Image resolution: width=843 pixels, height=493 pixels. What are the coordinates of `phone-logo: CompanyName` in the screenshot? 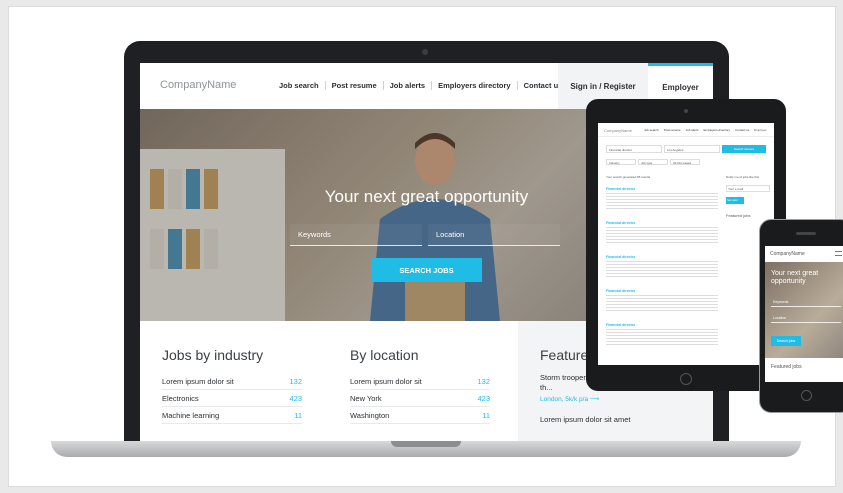 It's located at (787, 254).